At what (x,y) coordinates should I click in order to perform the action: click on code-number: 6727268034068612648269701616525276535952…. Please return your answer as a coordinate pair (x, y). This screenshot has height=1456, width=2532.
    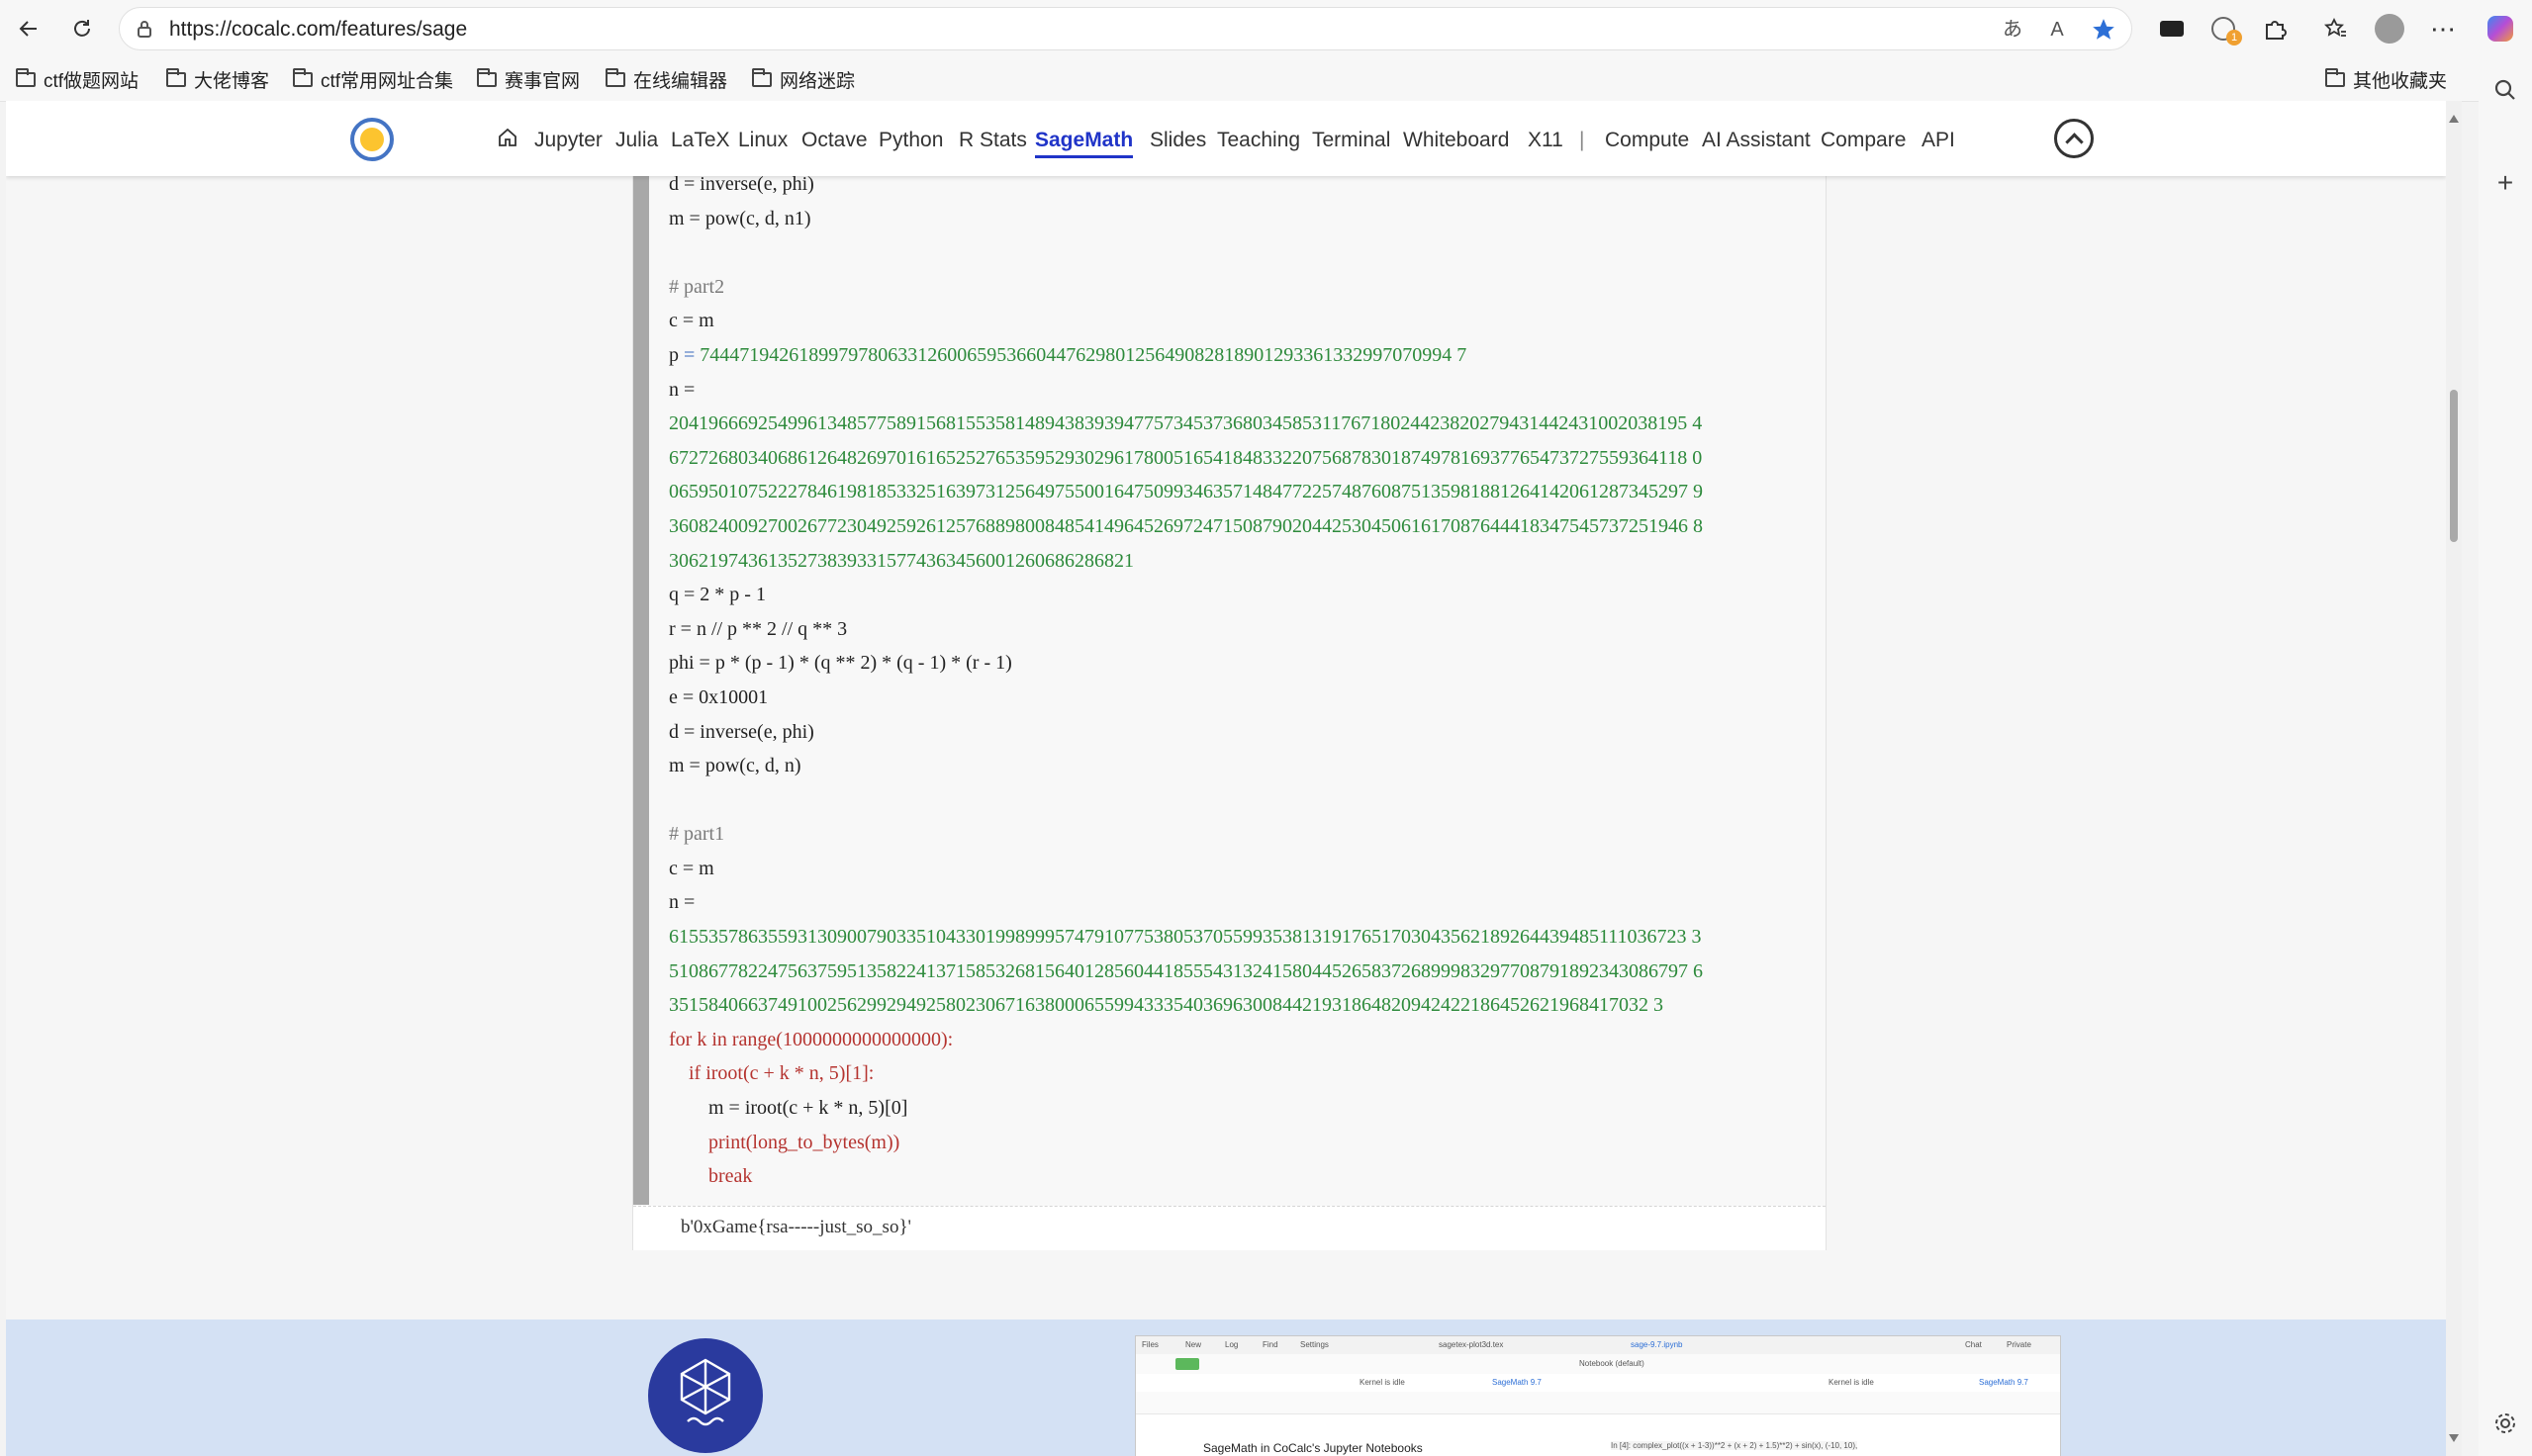
    Looking at the image, I should click on (1186, 457).